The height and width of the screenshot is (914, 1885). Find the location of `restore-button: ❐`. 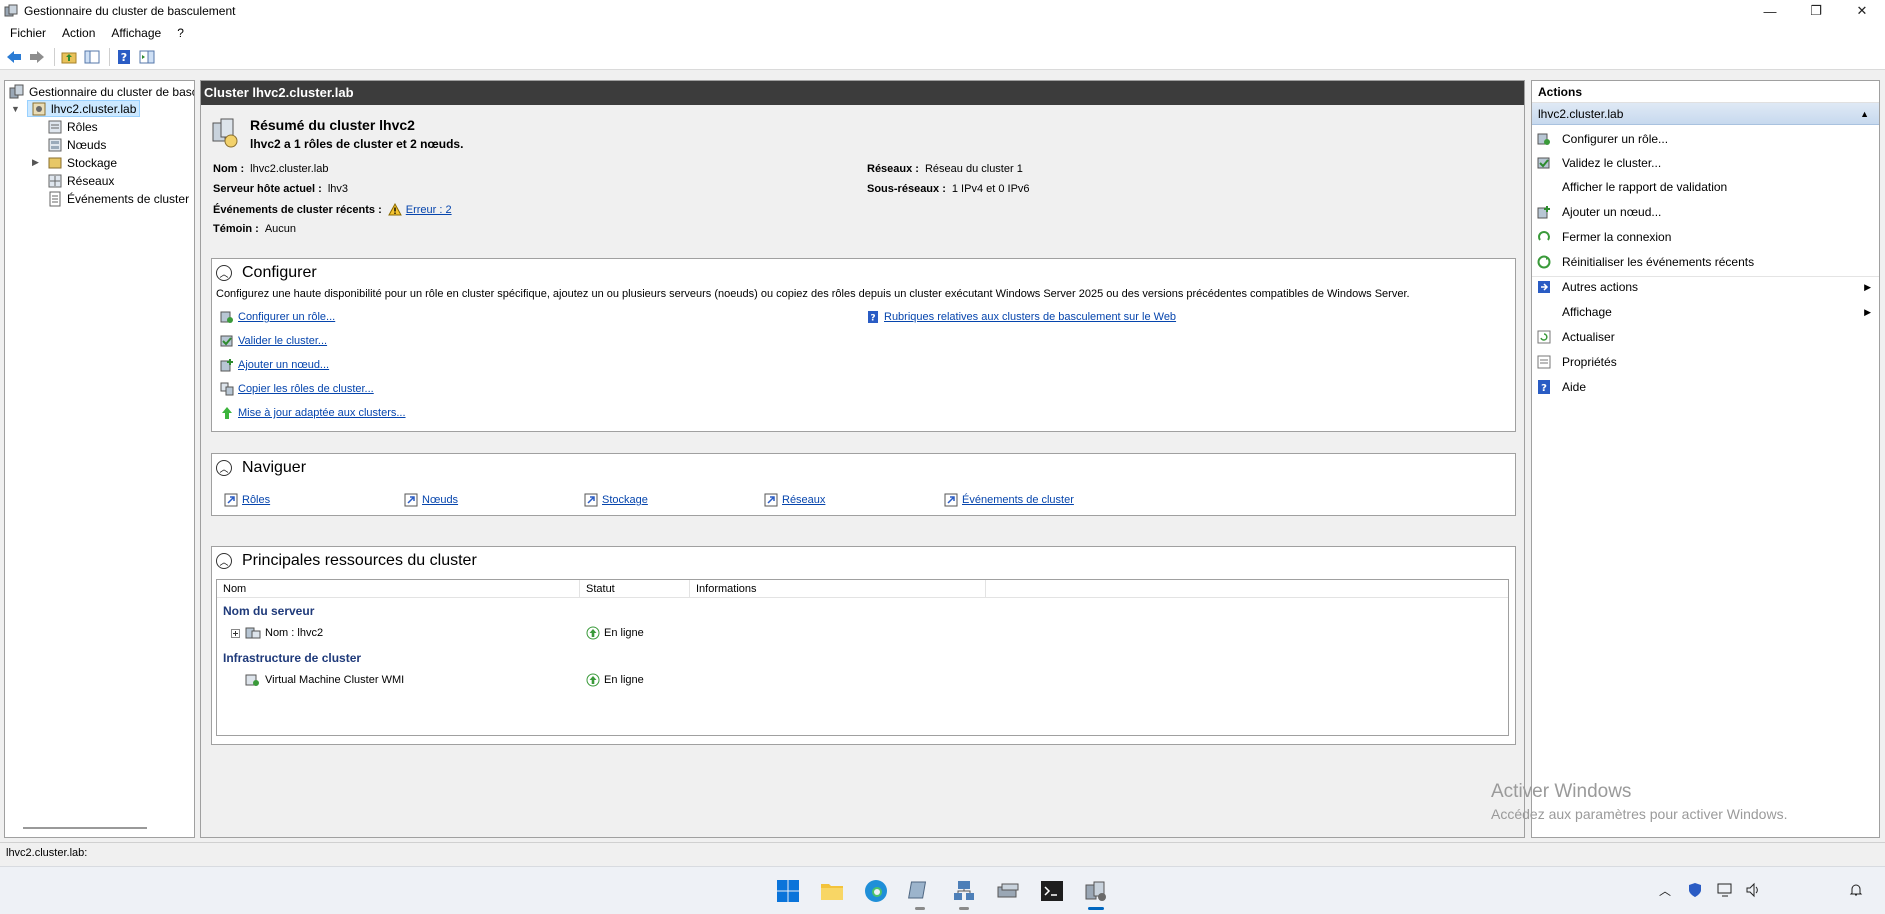

restore-button: ❐ is located at coordinates (1816, 11).